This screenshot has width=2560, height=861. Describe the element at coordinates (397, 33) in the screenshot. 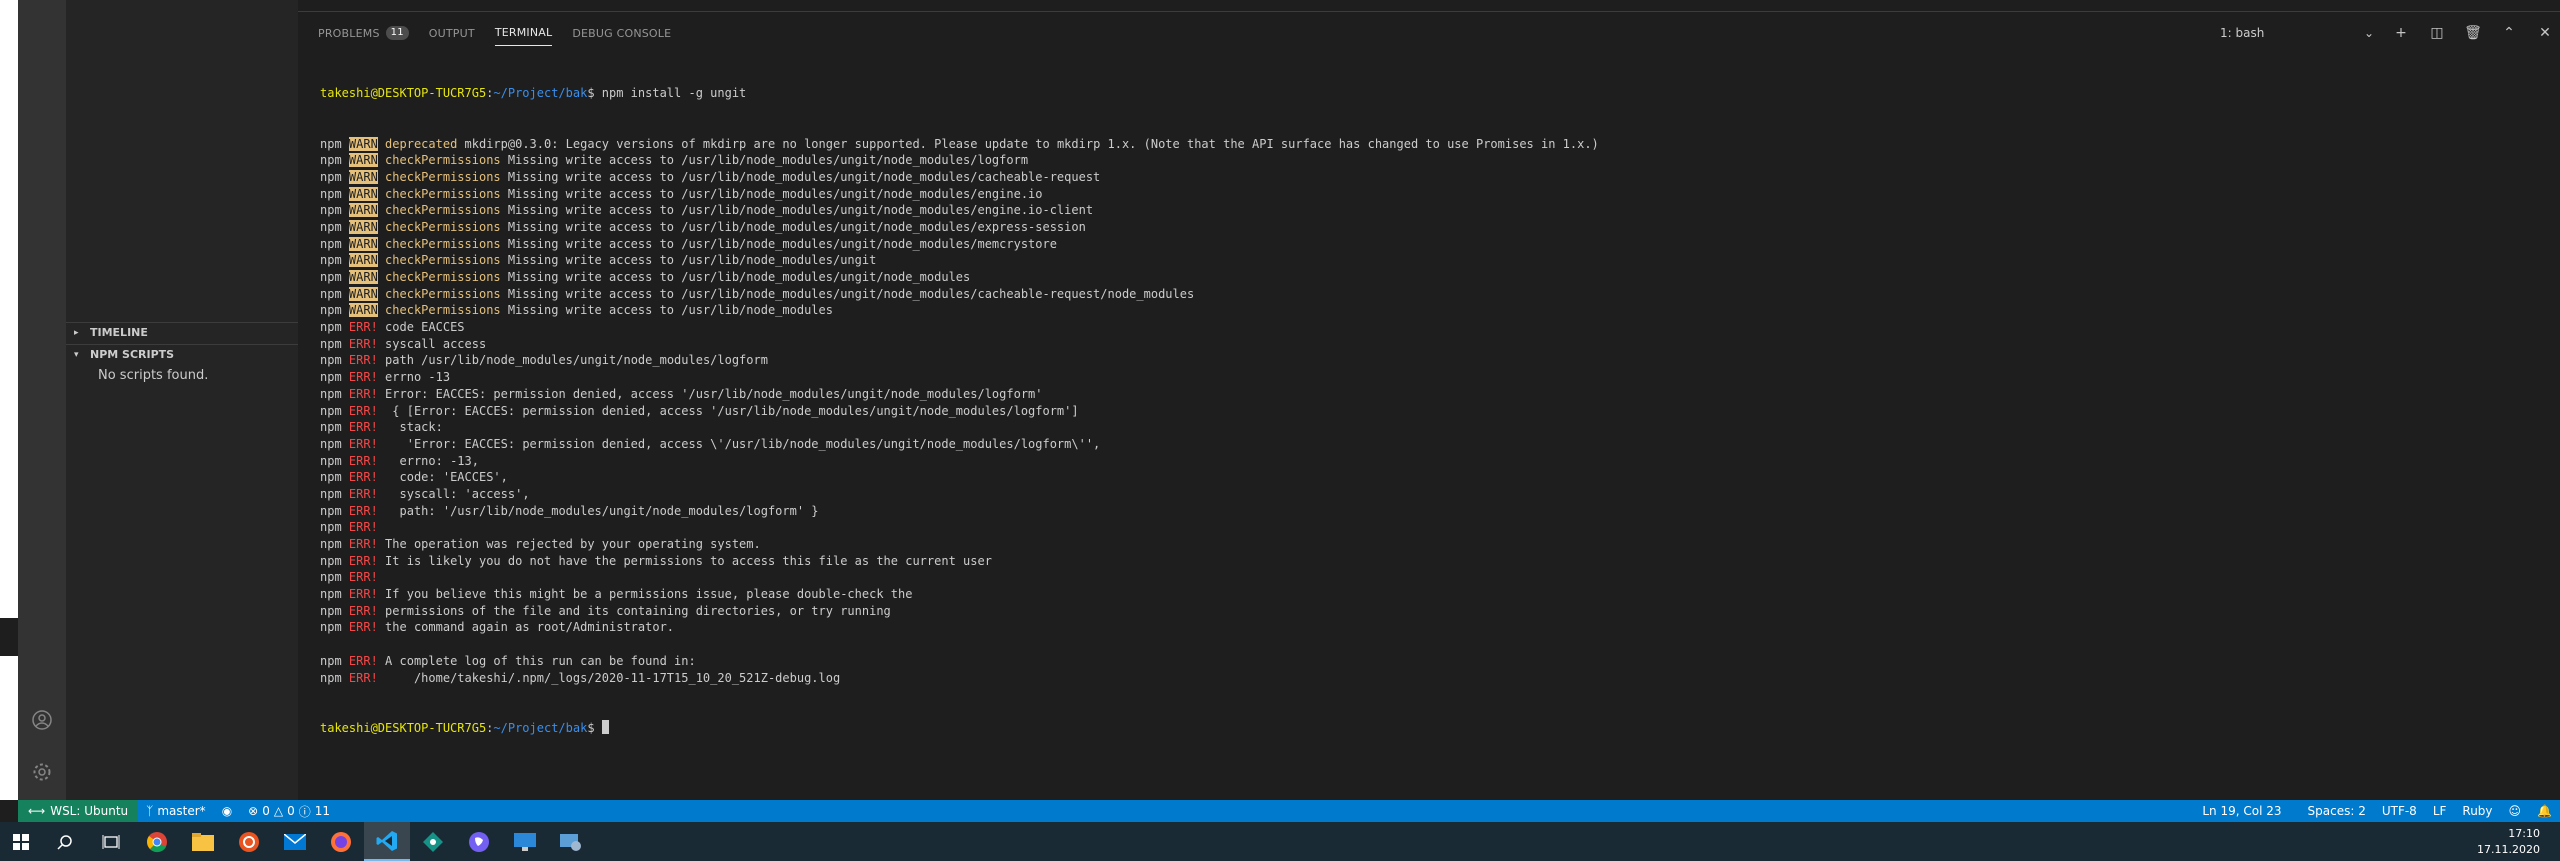

I see `problems-count-badge: 11` at that location.